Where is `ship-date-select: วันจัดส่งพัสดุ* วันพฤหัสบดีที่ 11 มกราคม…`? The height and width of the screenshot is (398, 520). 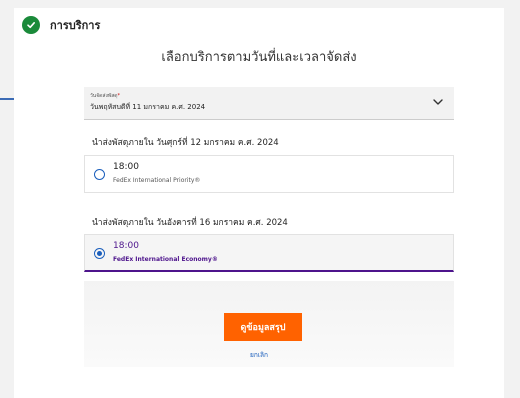 ship-date-select: วันจัดส่งพัสดุ* วันพฤหัสบดีที่ 11 มกราคม… is located at coordinates (269, 103).